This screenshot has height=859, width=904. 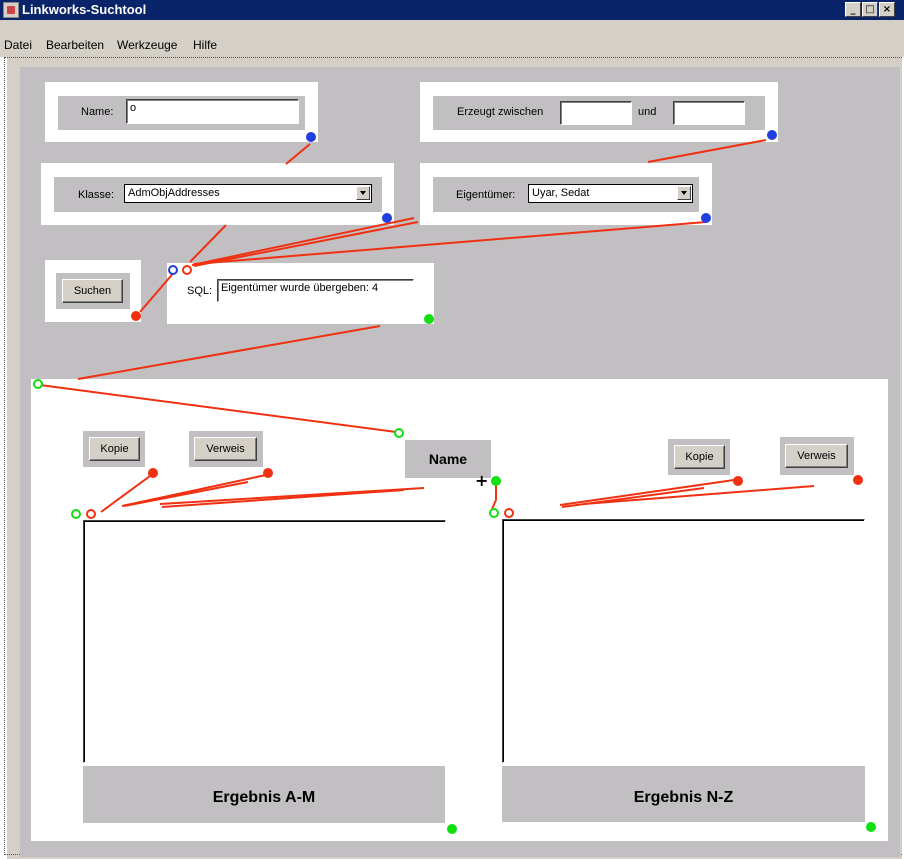 What do you see at coordinates (212, 111) in the screenshot?
I see `name-input: o` at bounding box center [212, 111].